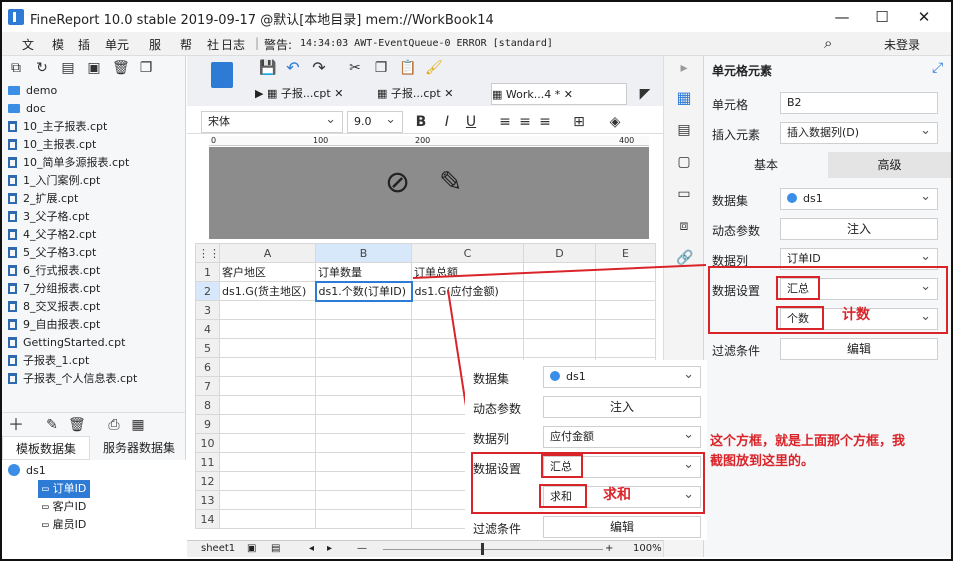  I want to click on data-column-label: 数据列, so click(491, 439).